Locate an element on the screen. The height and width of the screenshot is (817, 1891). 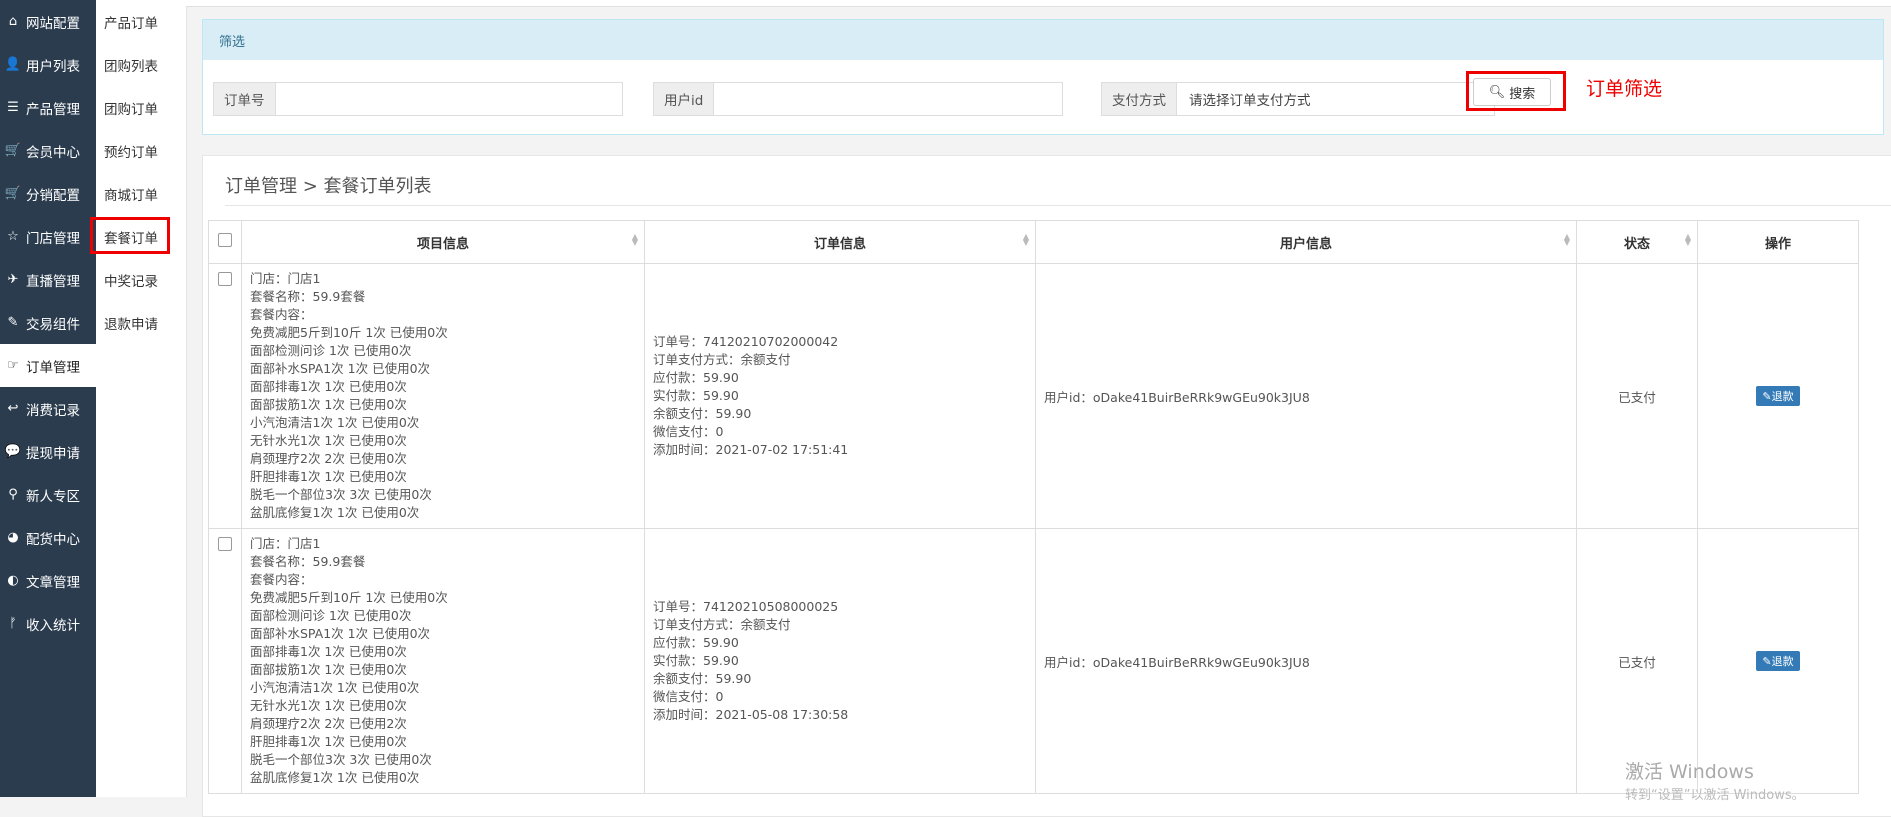
sidebar-item-label: 文章管理 is located at coordinates (53, 582).